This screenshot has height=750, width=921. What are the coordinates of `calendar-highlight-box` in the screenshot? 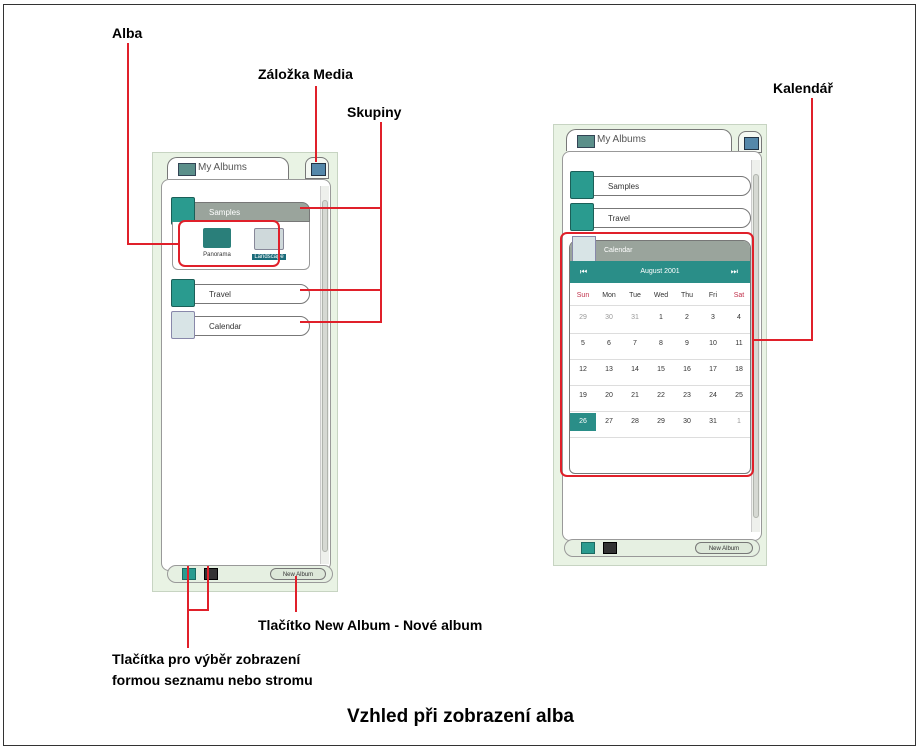 It's located at (657, 354).